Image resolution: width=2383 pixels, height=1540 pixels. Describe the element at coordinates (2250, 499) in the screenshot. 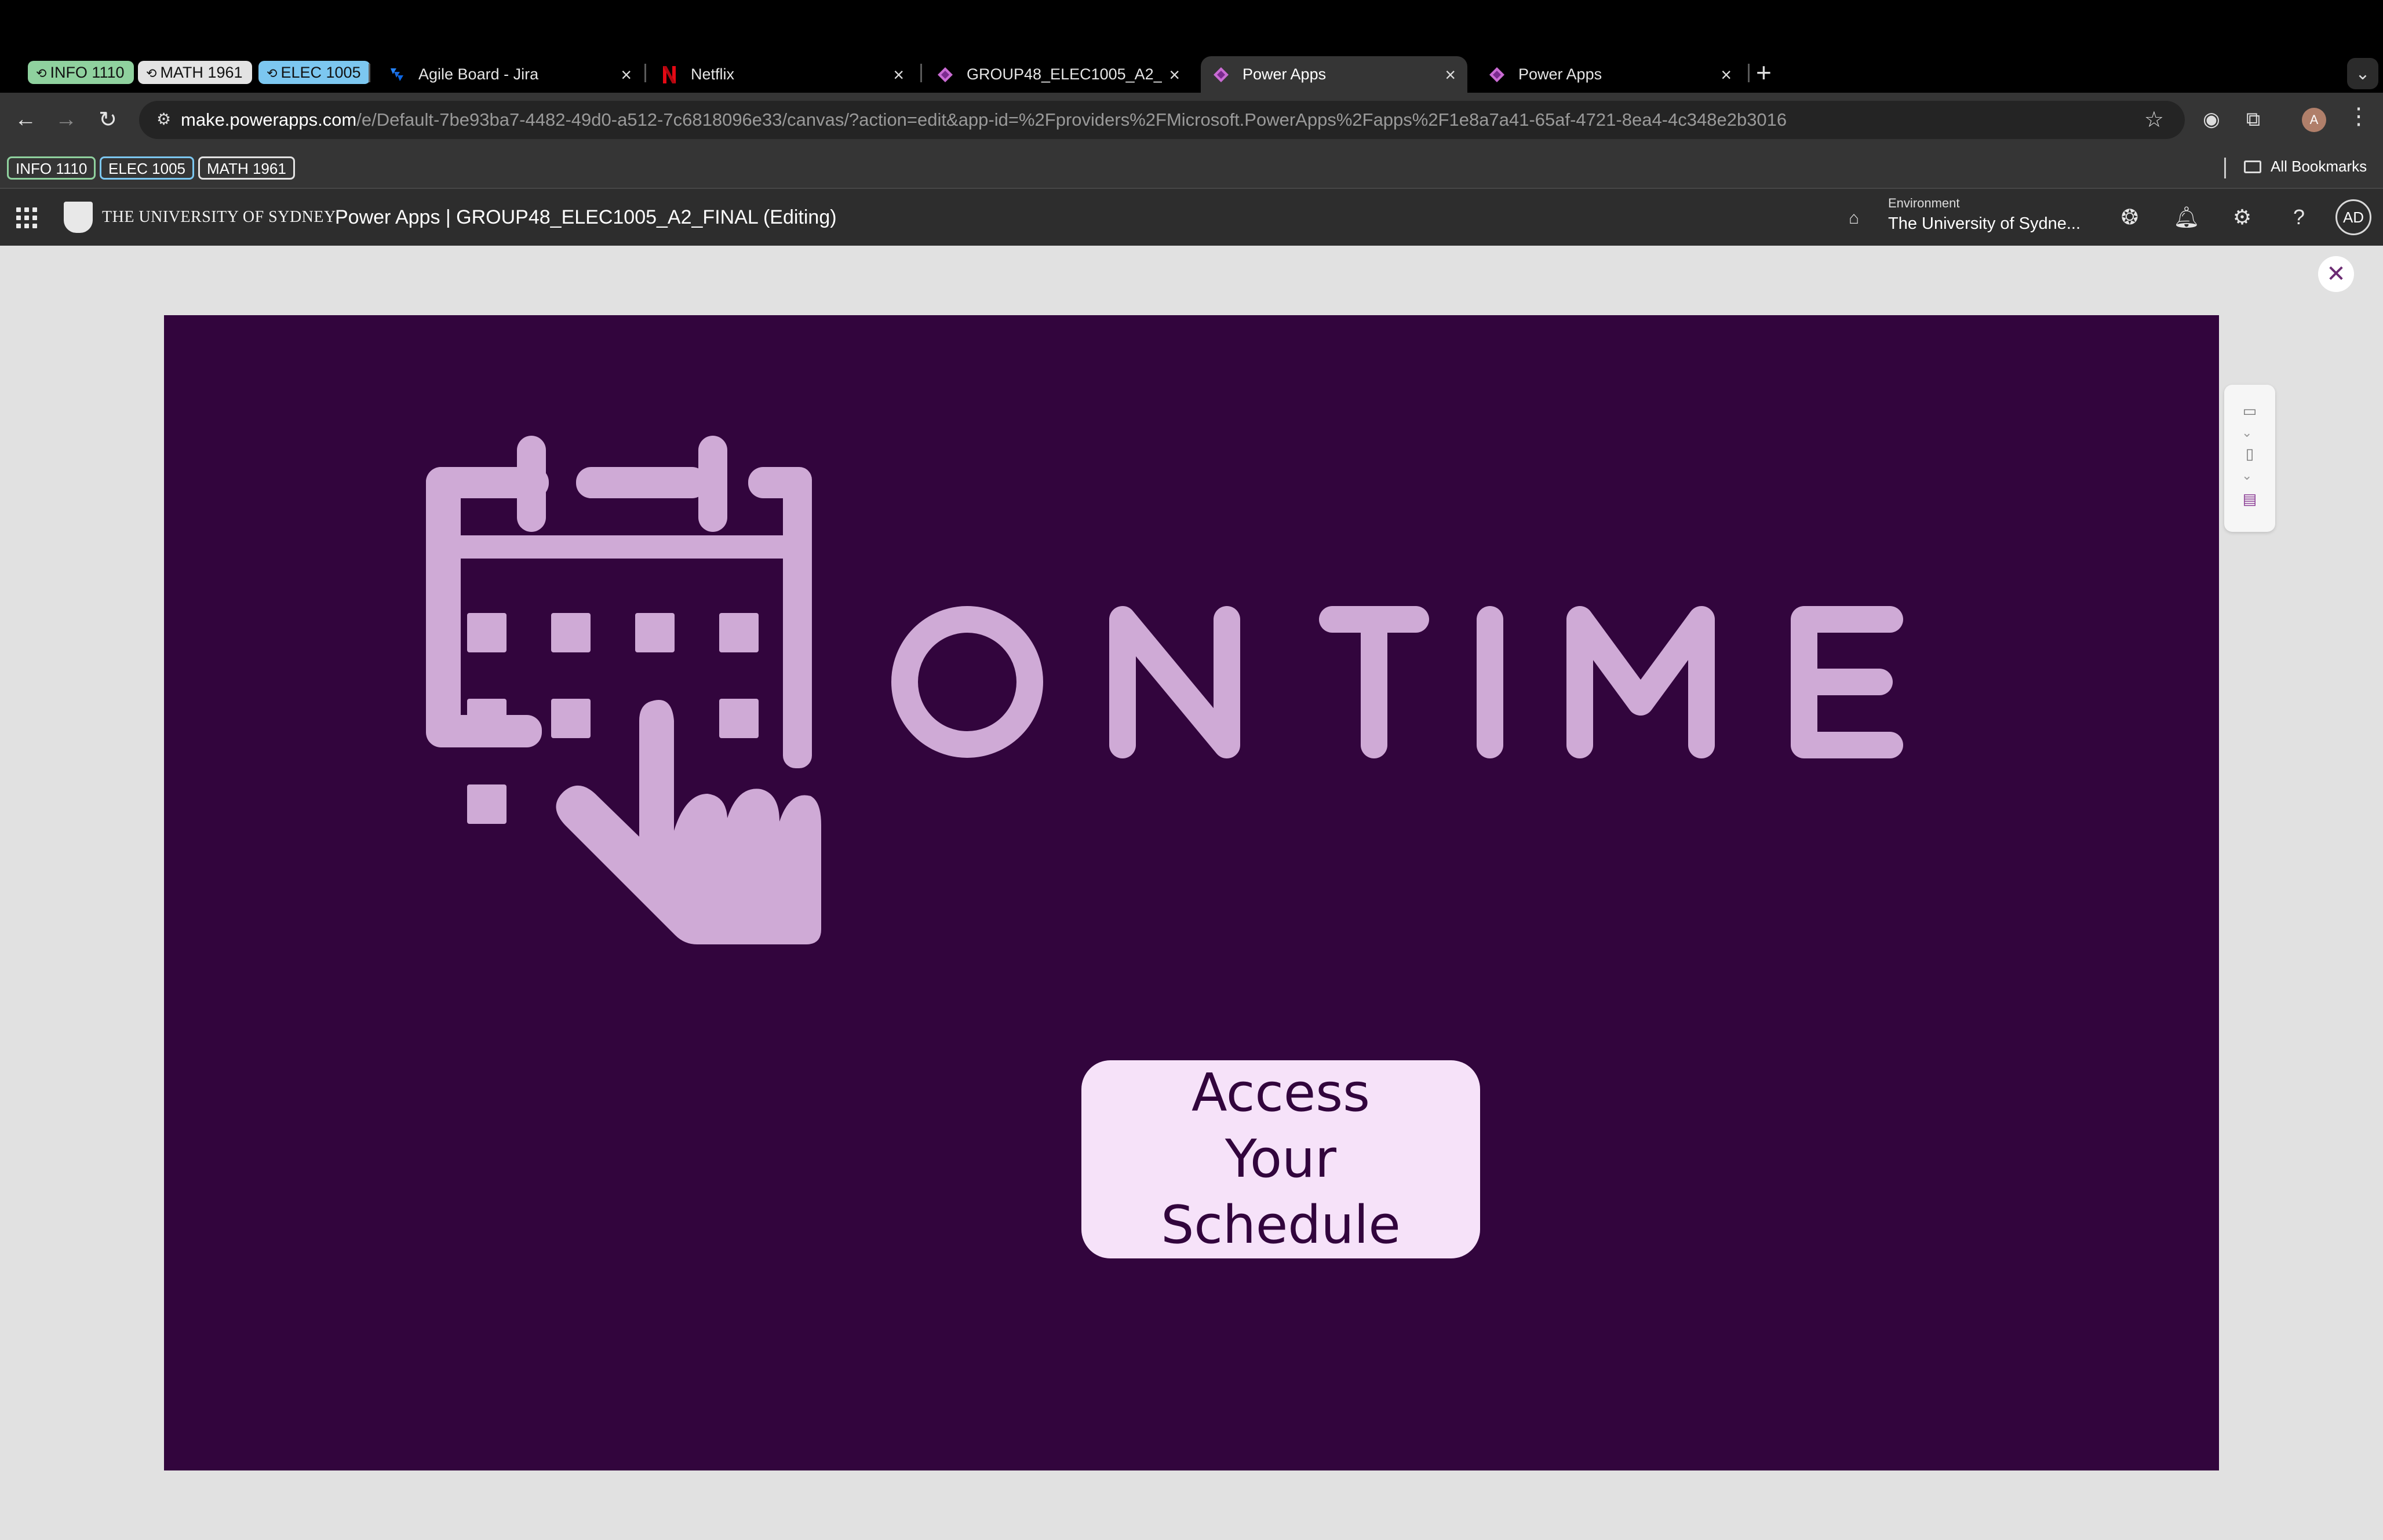

I see `web-preview-icon: ▤` at that location.